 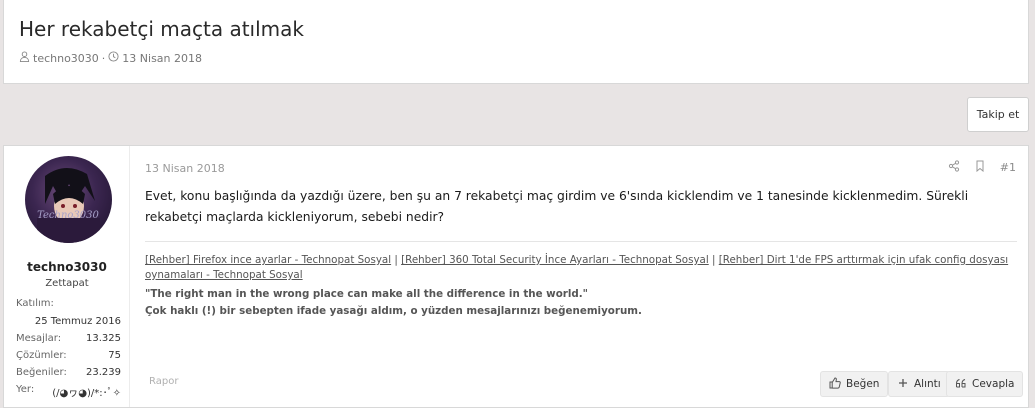 I want to click on quote-button: Alıntı, so click(x=919, y=384).